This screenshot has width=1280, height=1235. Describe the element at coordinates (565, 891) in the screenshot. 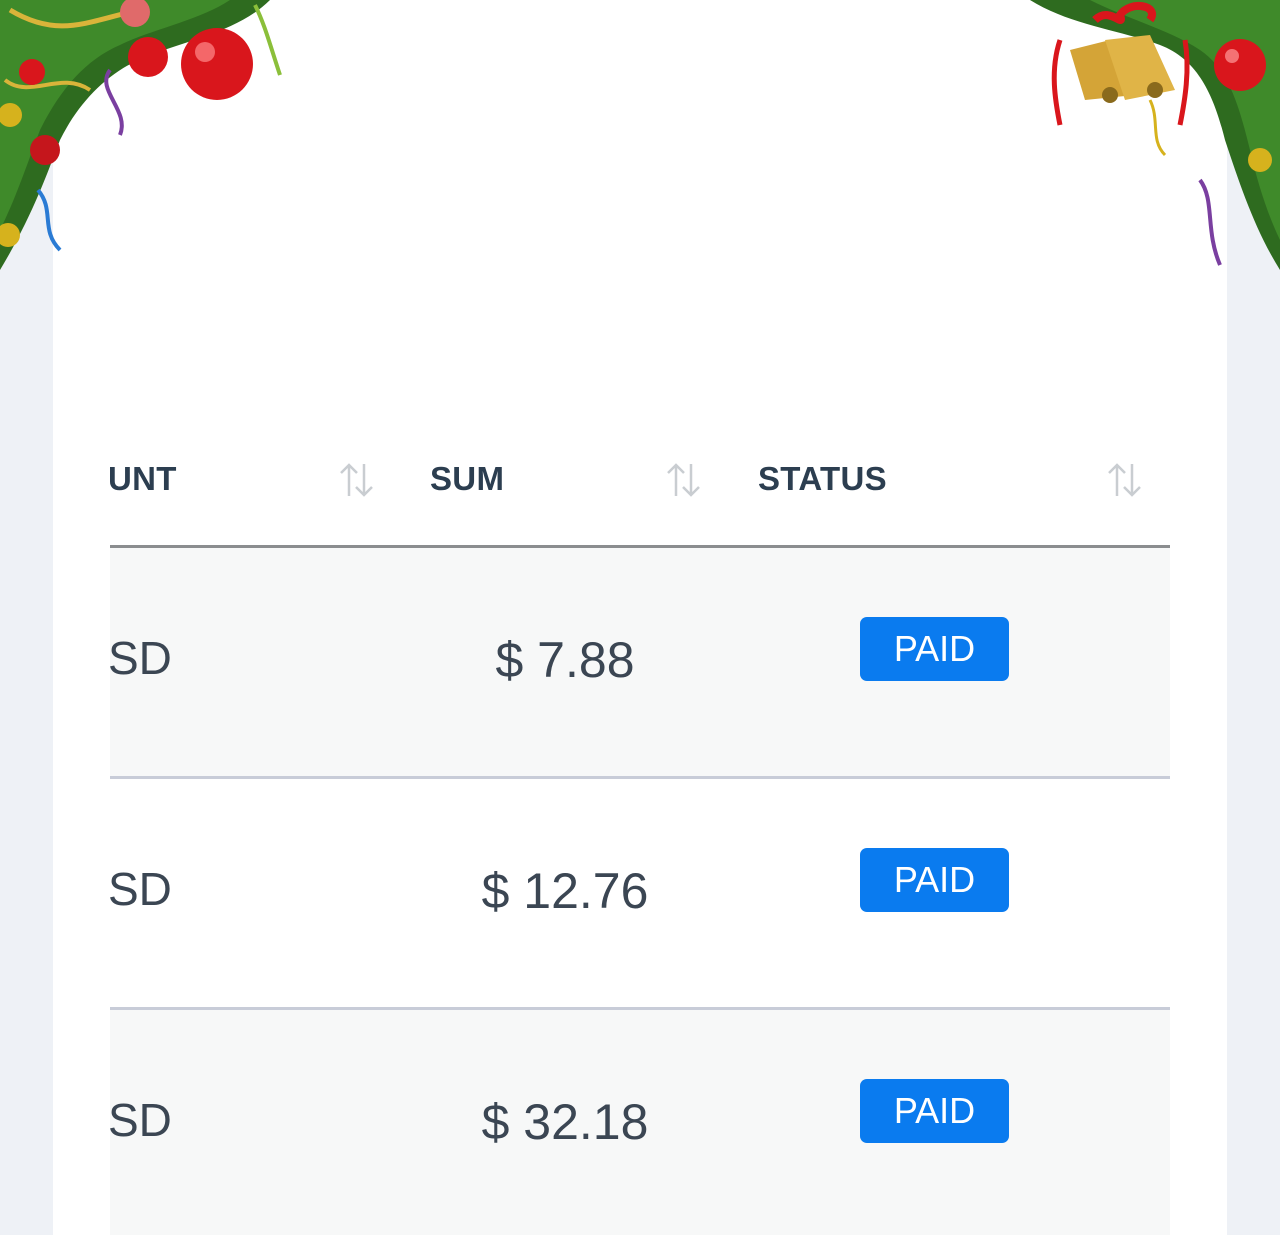

I see `sum-cell: $ 12.76` at that location.